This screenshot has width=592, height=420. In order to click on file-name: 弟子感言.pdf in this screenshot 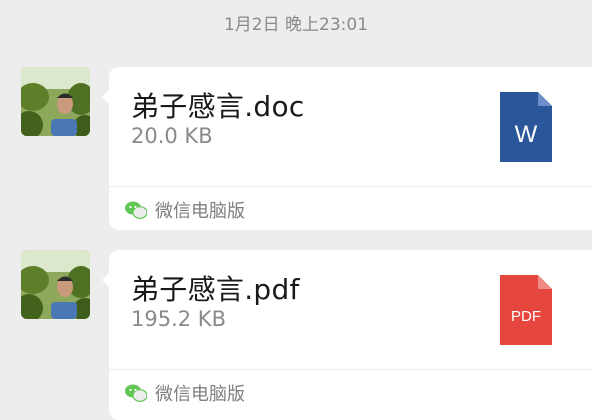, I will do `click(215, 289)`.